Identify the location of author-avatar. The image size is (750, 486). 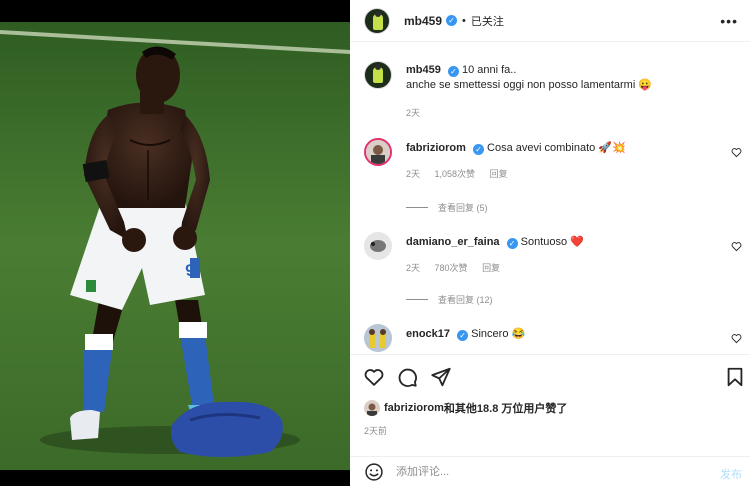
(377, 20).